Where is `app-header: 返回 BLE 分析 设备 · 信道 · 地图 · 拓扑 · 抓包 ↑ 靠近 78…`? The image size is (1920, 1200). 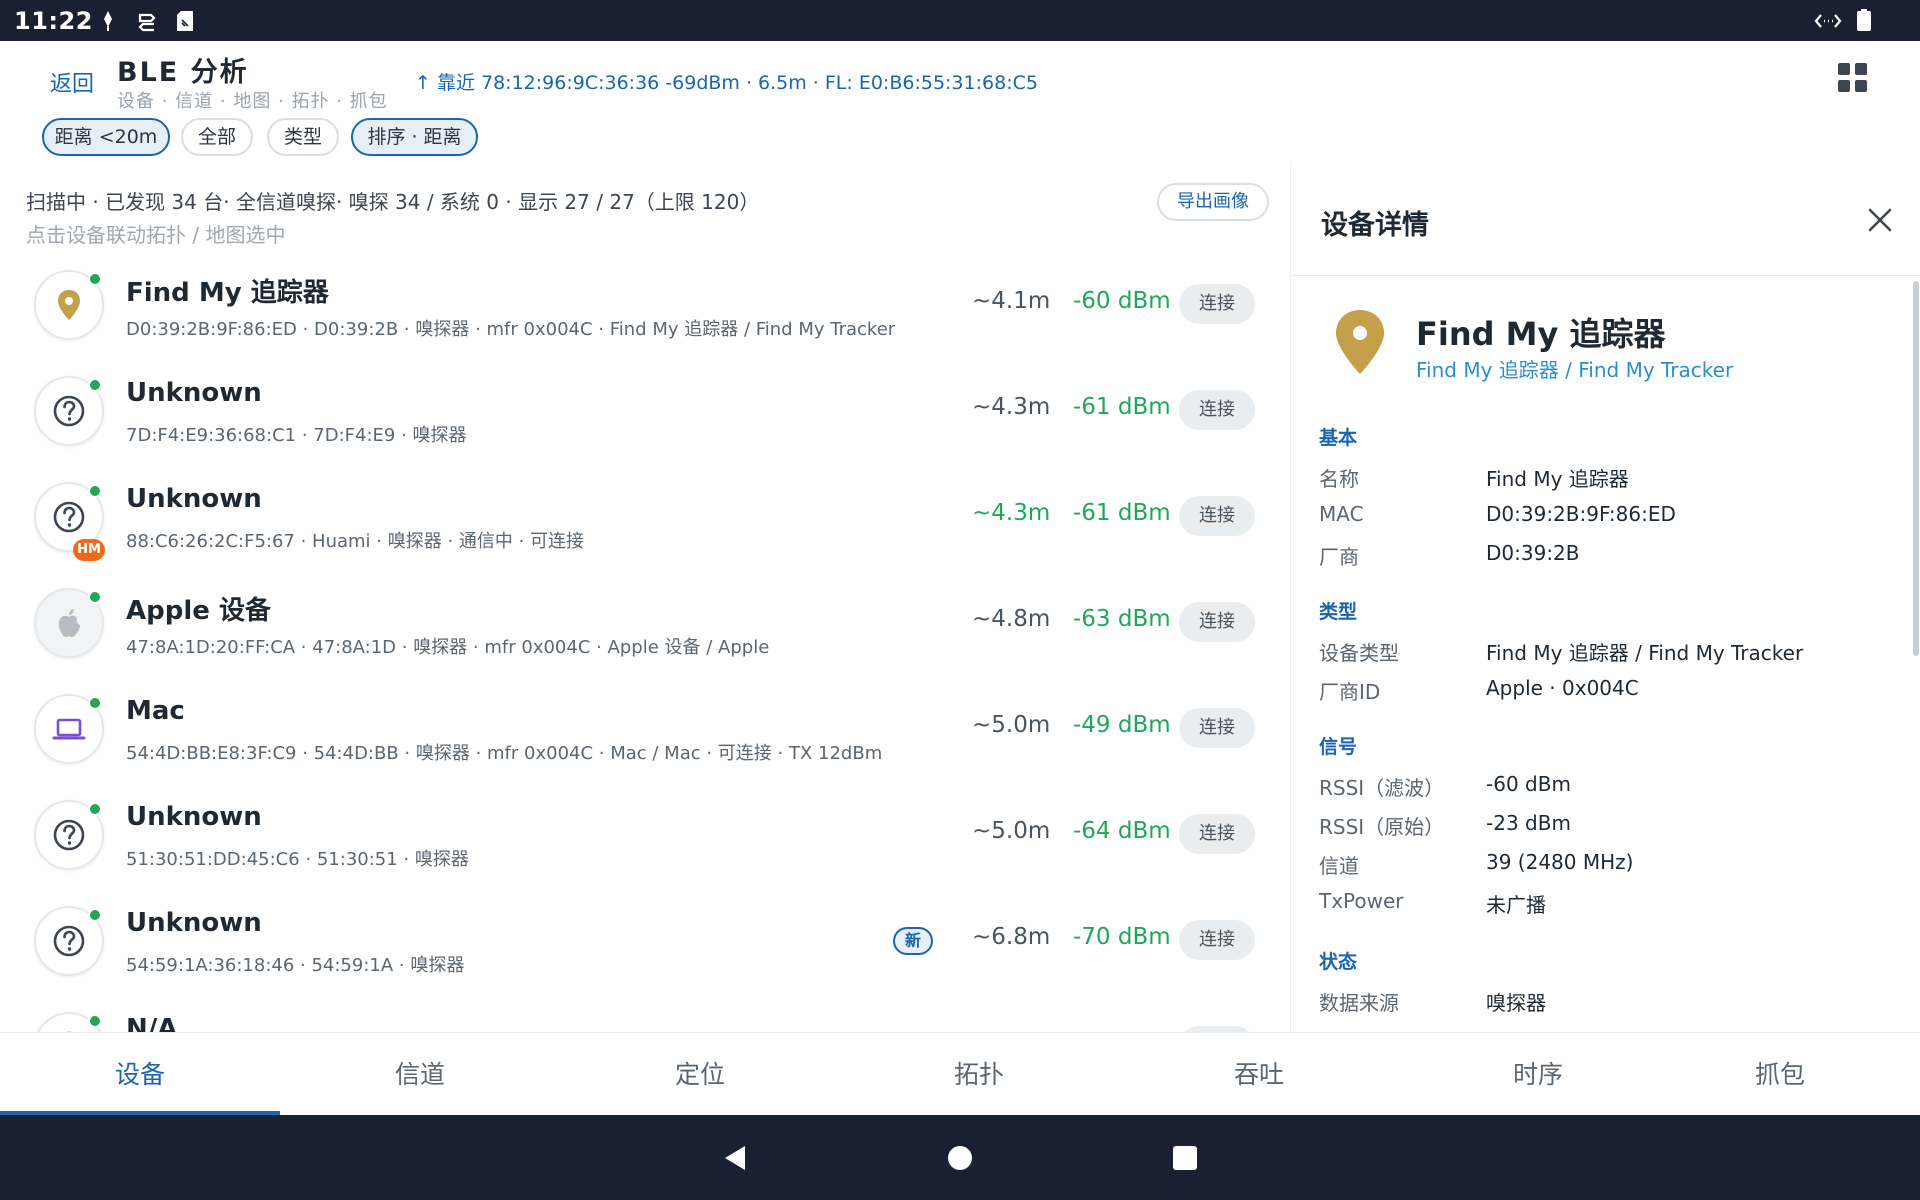 app-header: 返回 BLE 分析 设备 · 信道 · 地图 · 拓扑 · 抓包 ↑ 靠近 78… is located at coordinates (960, 101).